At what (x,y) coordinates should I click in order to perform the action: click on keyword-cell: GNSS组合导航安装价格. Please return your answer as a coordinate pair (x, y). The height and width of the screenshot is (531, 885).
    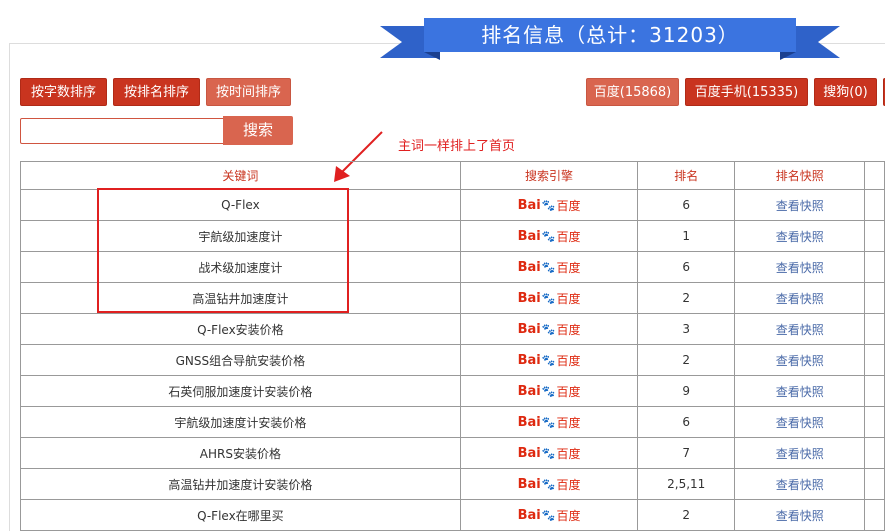
    Looking at the image, I should click on (240, 360).